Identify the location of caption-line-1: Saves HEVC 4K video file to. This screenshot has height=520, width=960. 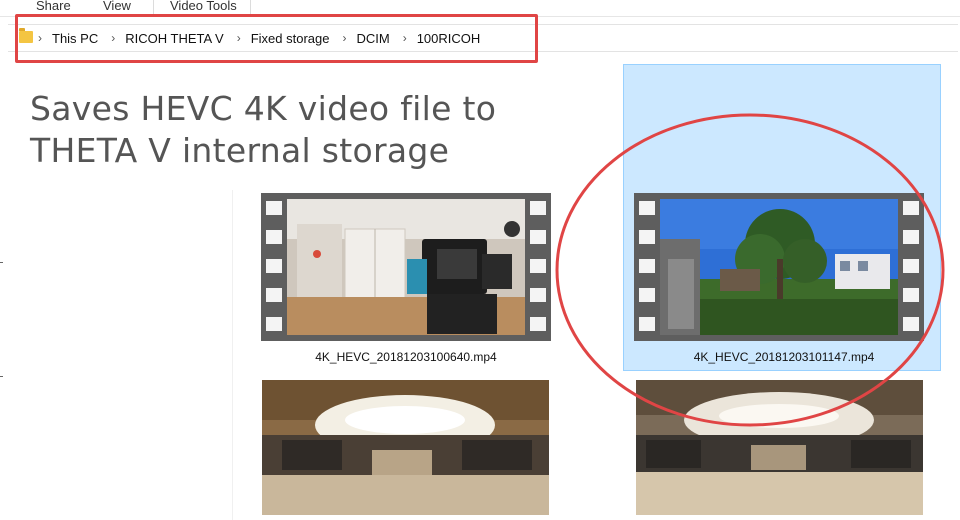
(263, 108).